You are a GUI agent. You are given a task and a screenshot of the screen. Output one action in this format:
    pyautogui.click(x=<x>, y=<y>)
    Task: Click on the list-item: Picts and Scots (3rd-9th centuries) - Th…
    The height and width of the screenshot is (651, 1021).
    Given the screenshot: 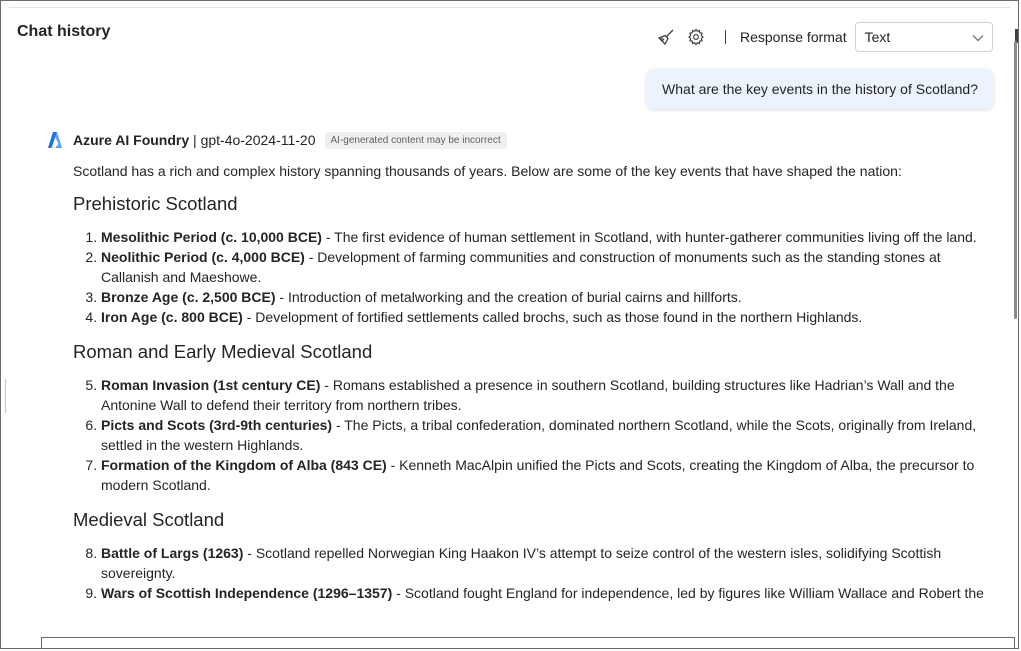 What is the action you would take?
    pyautogui.click(x=547, y=435)
    